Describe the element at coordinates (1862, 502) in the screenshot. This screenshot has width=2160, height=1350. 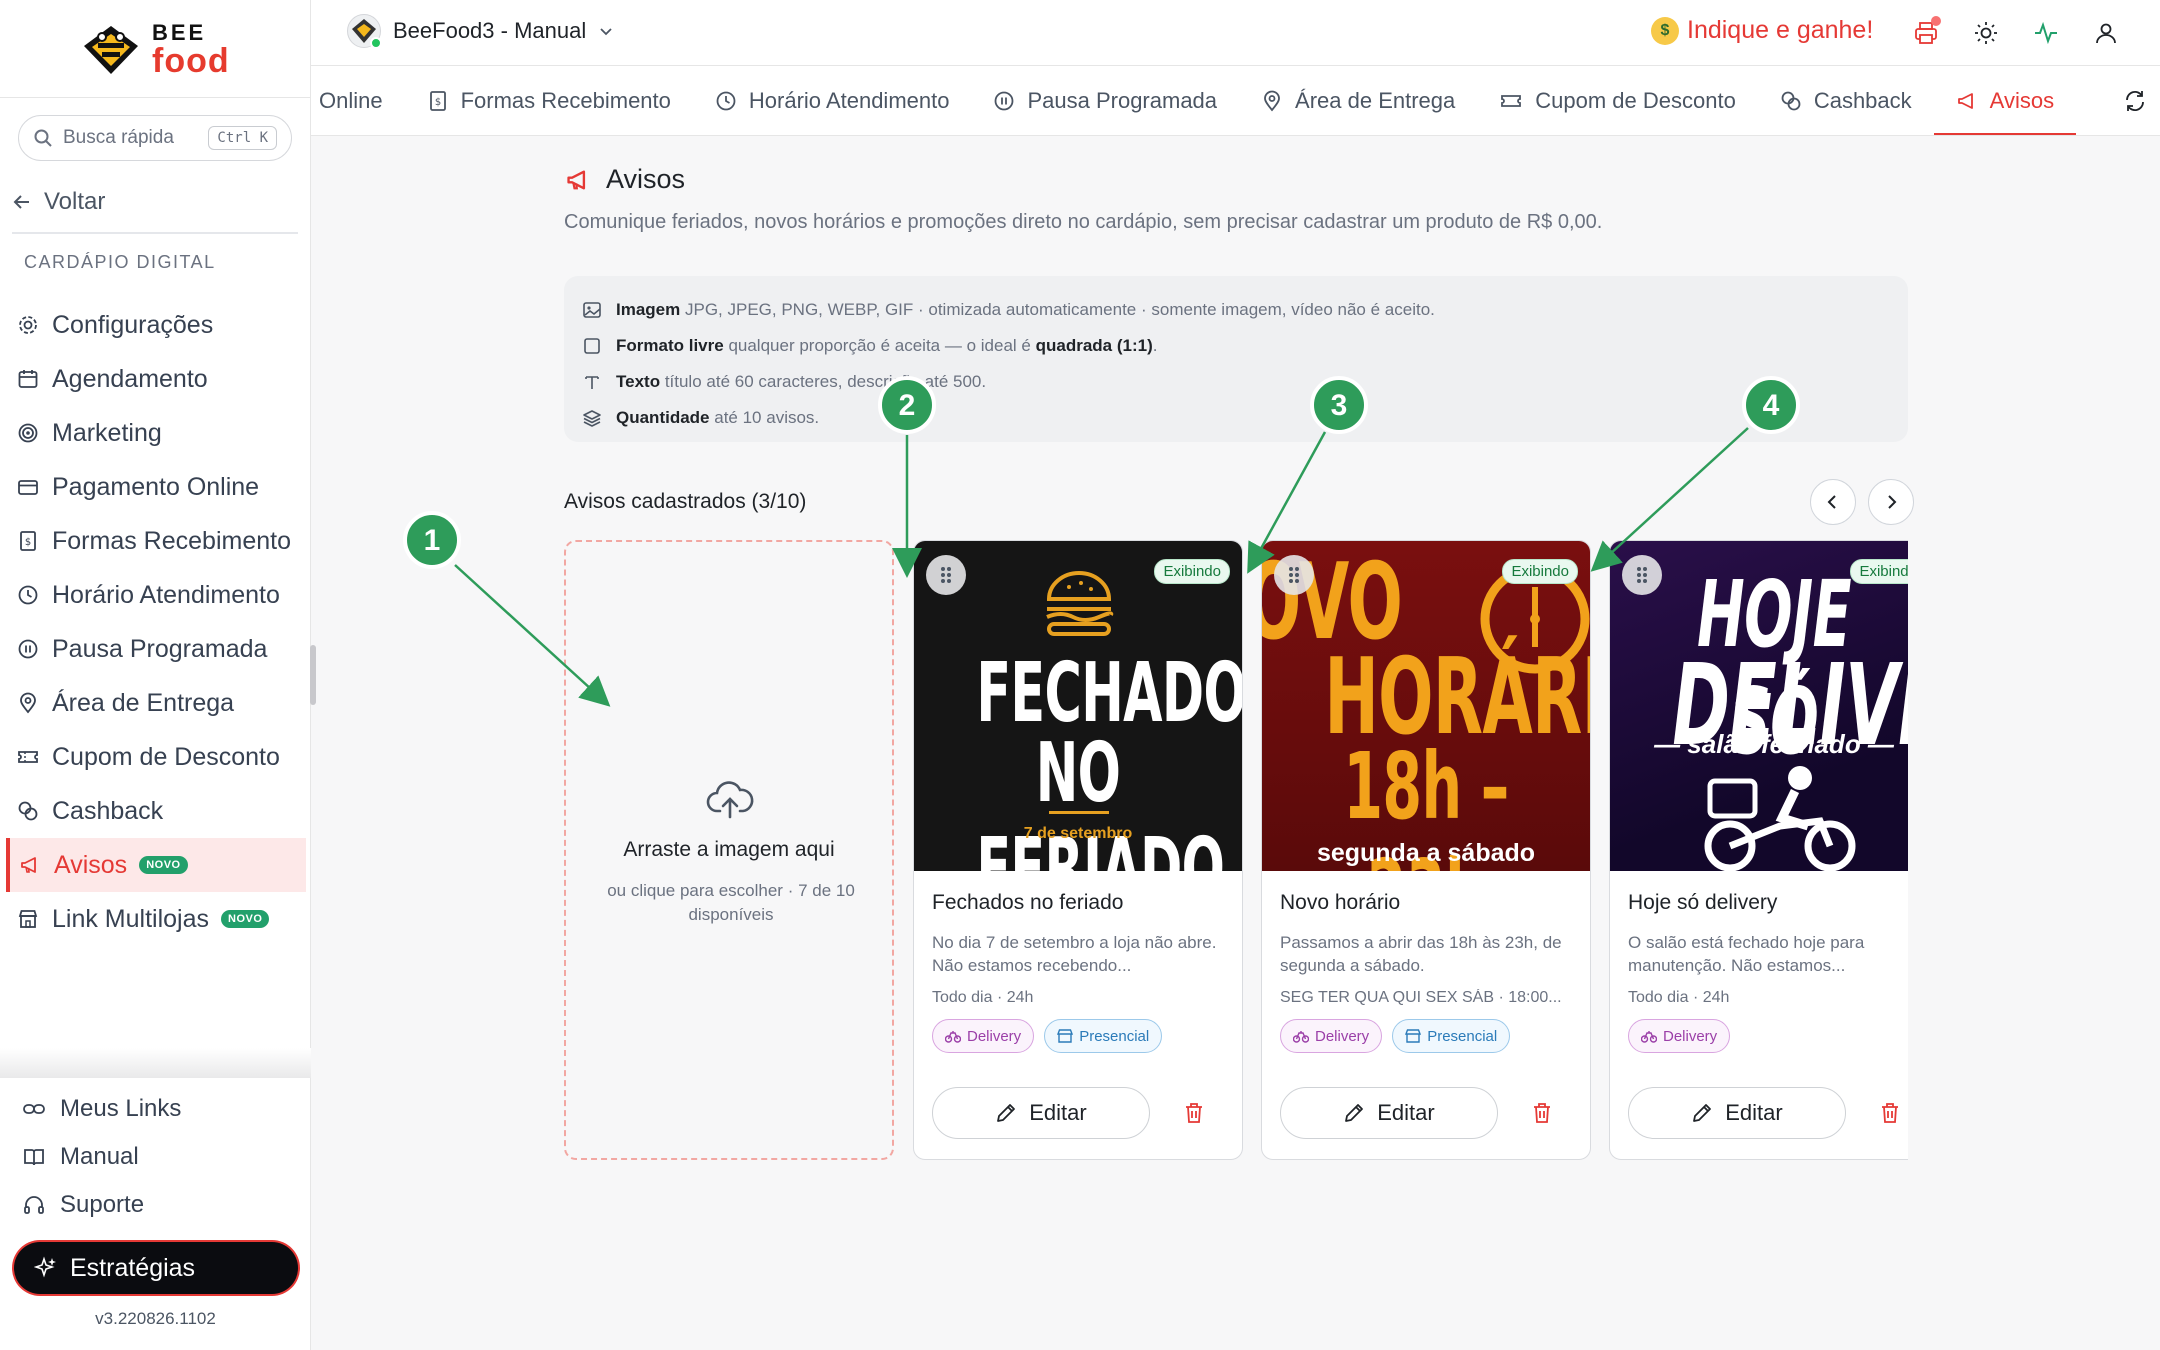
I see `carousel-controls` at that location.